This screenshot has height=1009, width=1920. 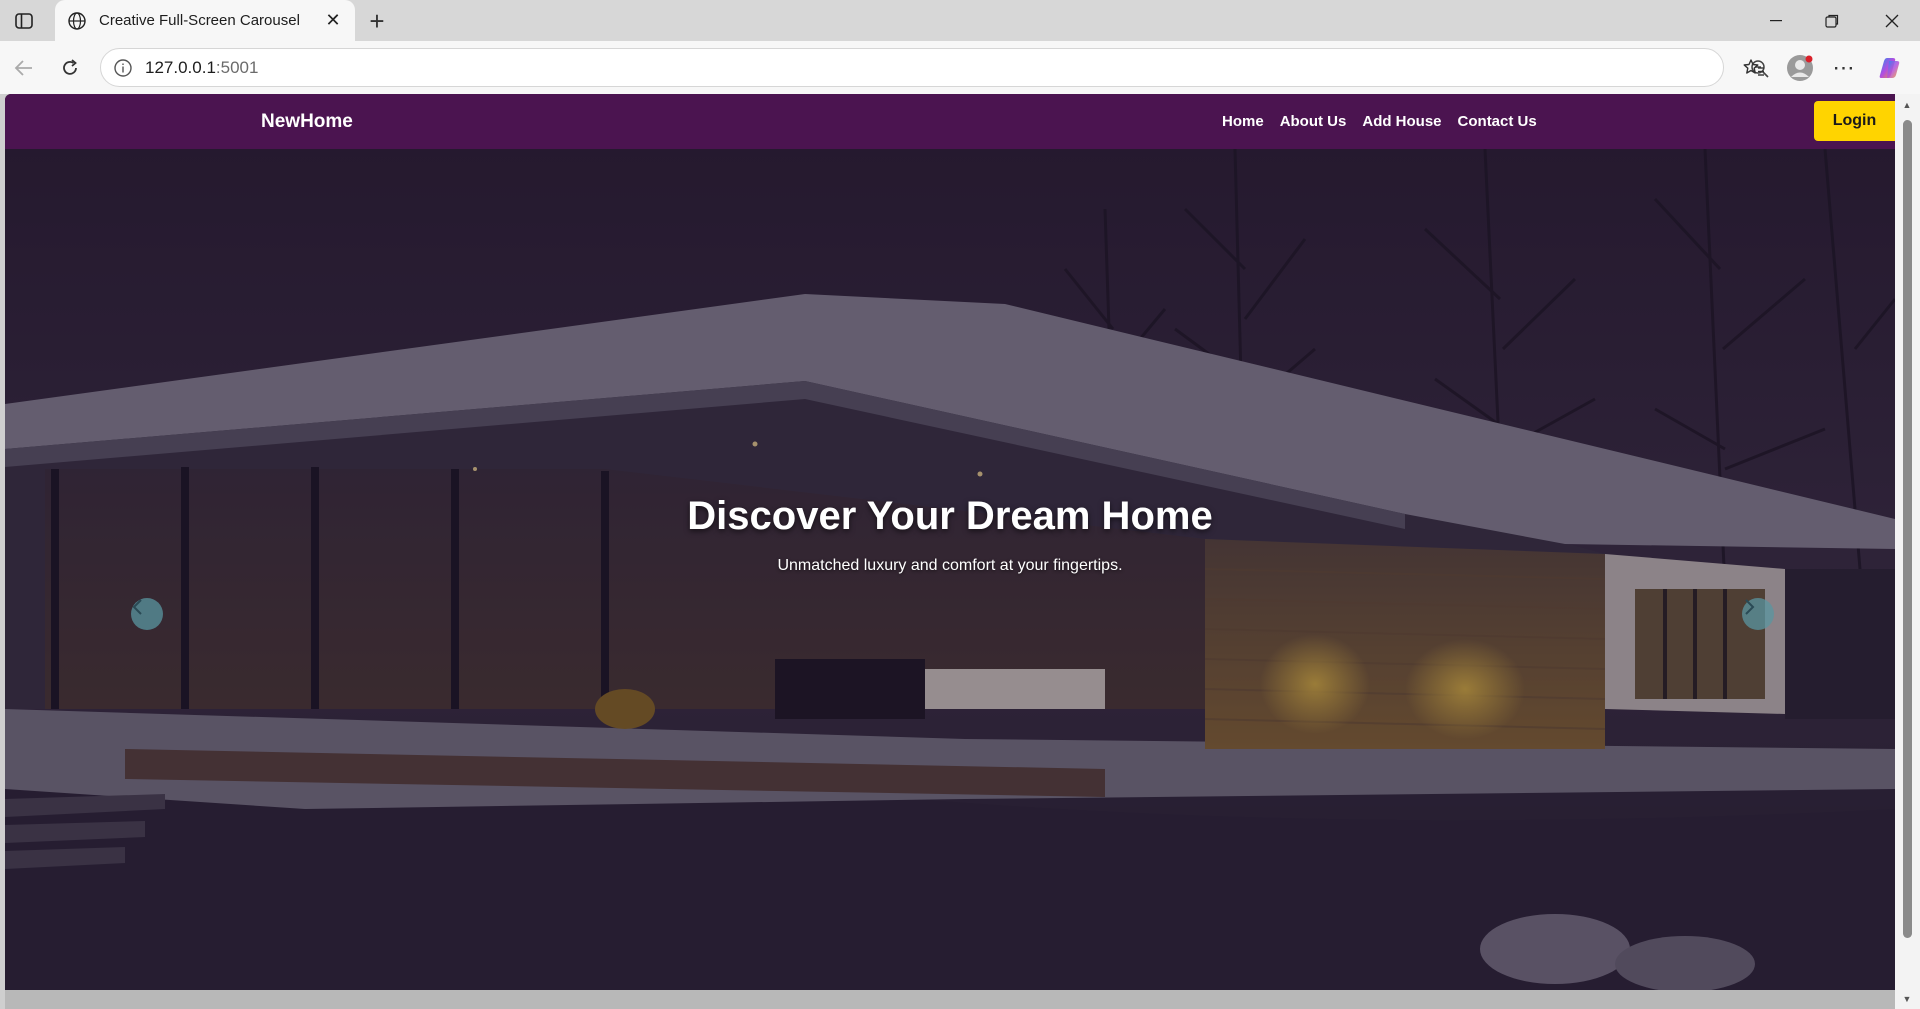 What do you see at coordinates (24, 68) in the screenshot?
I see `arrow-left-icon` at bounding box center [24, 68].